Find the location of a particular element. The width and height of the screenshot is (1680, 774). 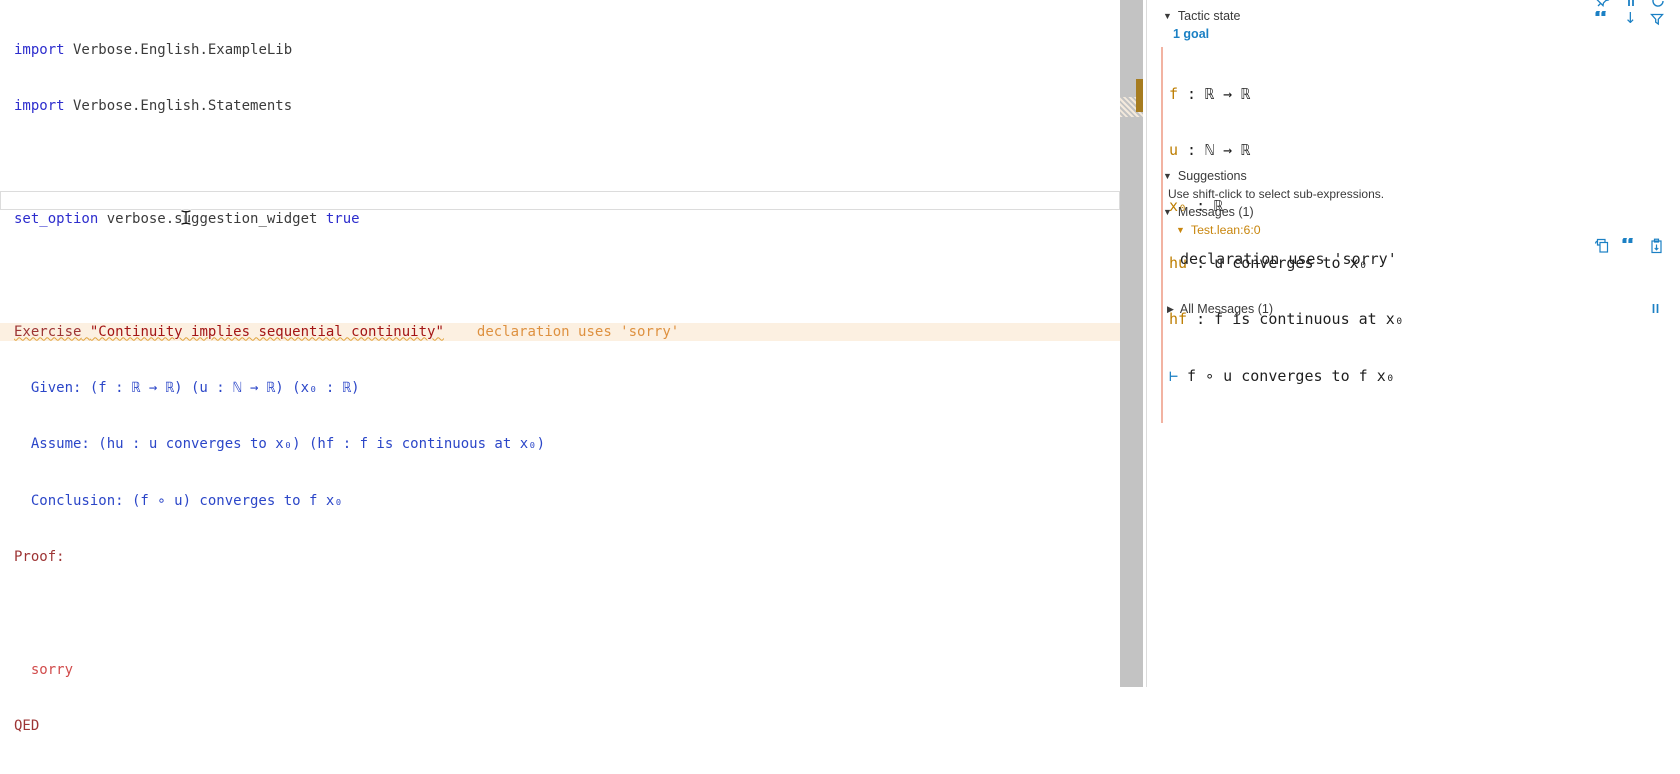

code-line-cursor-blank is located at coordinates (573, 614).